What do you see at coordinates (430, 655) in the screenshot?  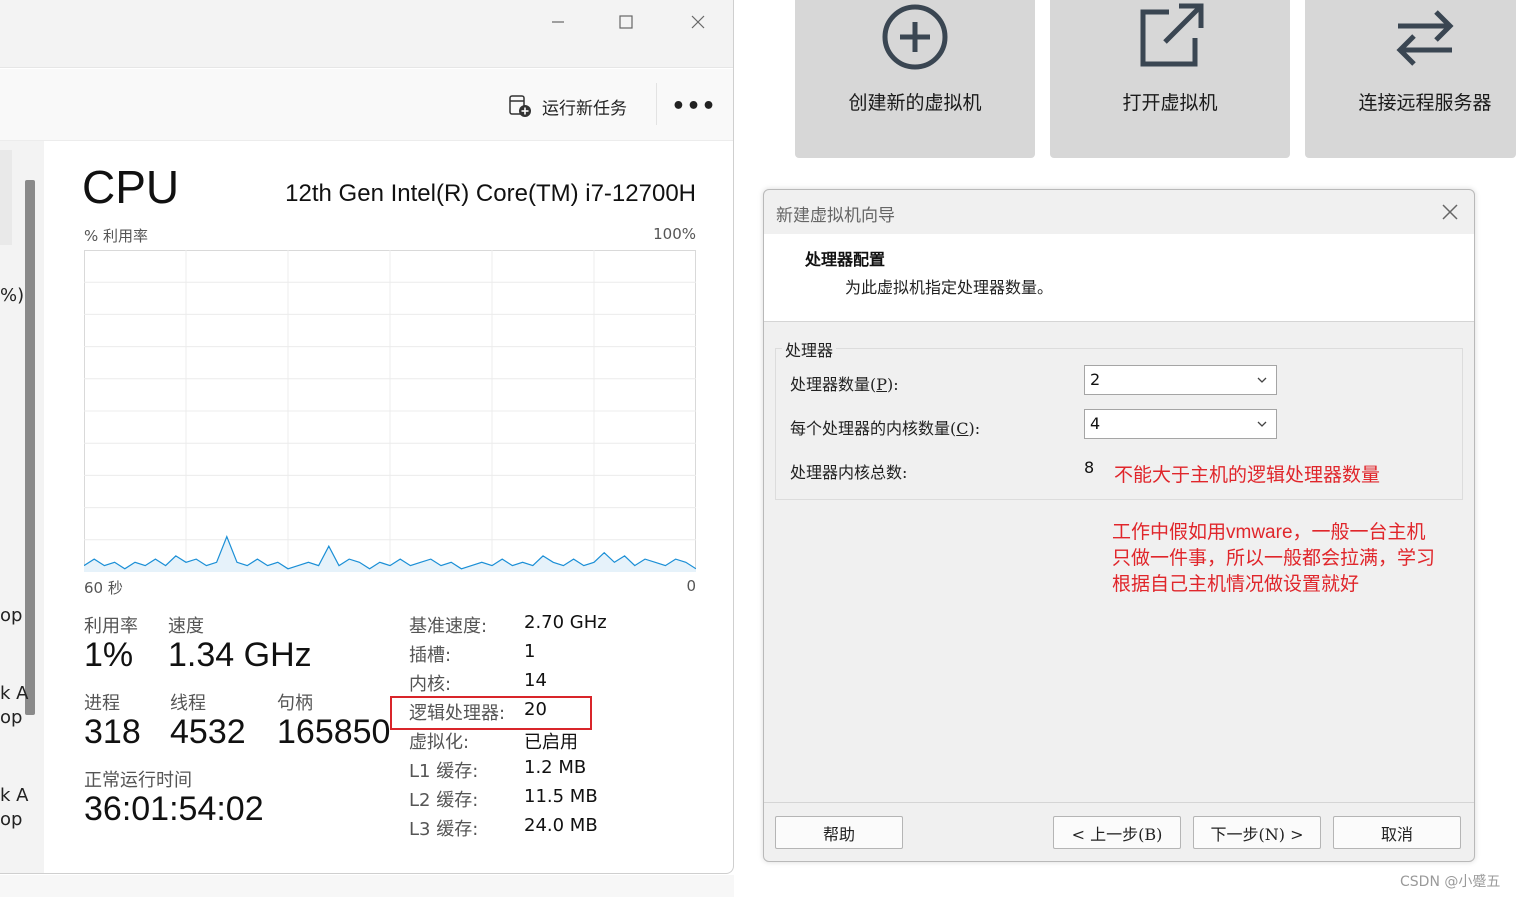 I see `sockets-label: 插槽:` at bounding box center [430, 655].